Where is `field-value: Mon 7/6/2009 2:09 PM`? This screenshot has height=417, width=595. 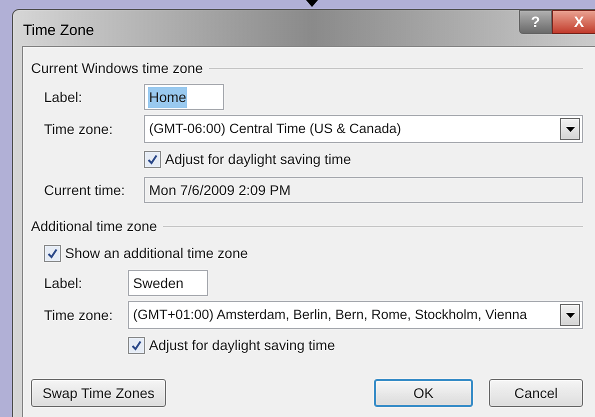
field-value: Mon 7/6/2009 2:09 PM is located at coordinates (220, 190).